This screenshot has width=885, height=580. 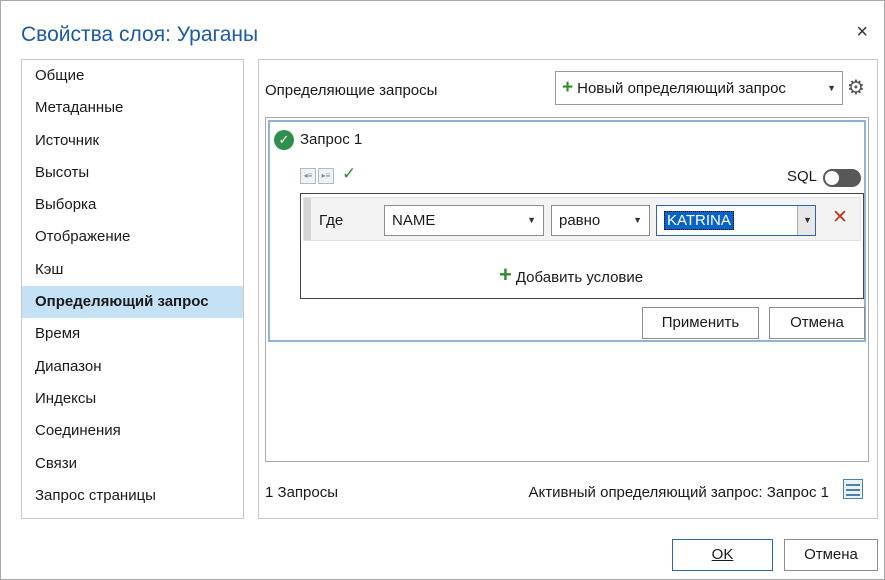 I want to click on apply-button: Применить, so click(x=700, y=323).